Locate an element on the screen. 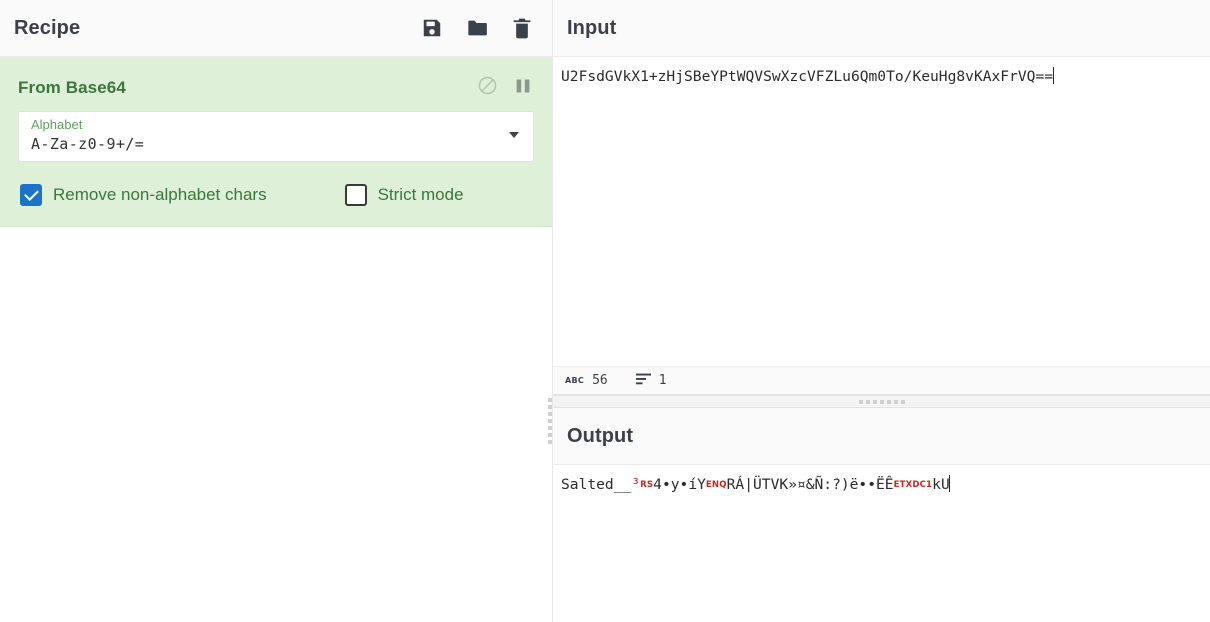 The height and width of the screenshot is (622, 1210). load-recipe-button is located at coordinates (477, 28).